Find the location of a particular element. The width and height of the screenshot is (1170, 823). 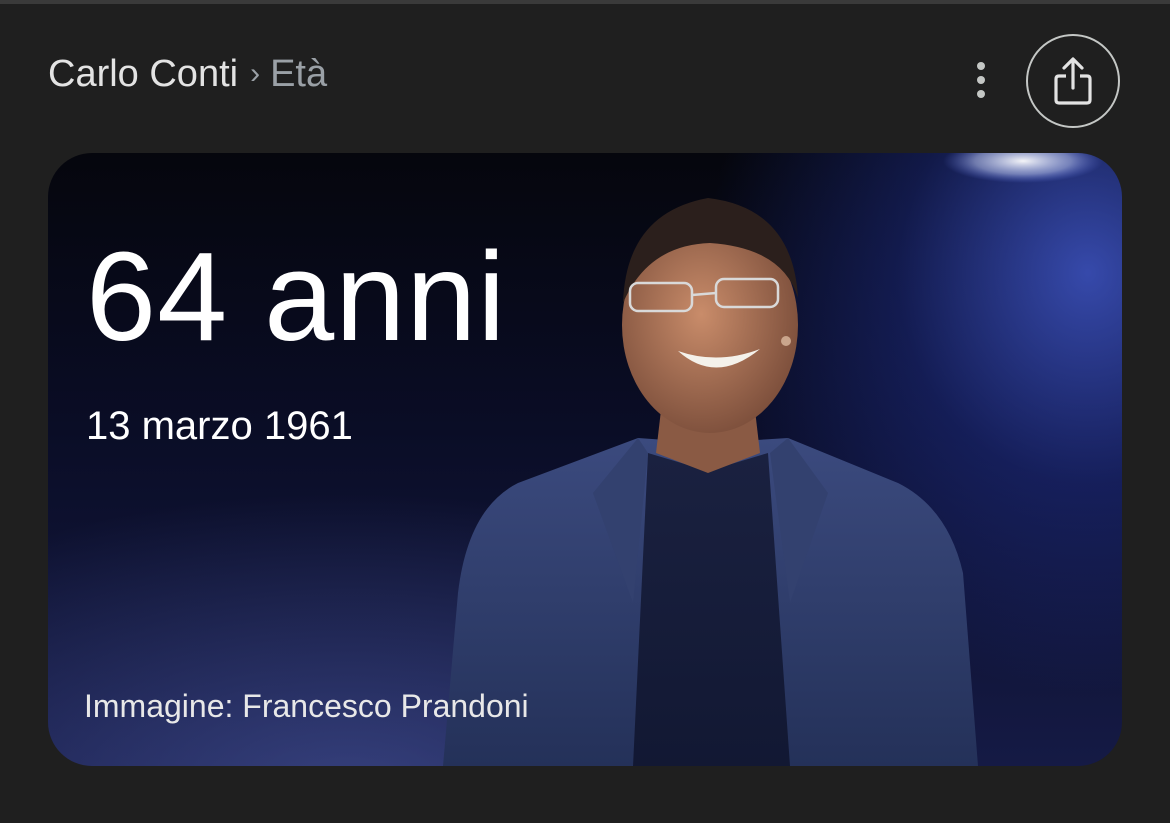

share-icon is located at coordinates (1073, 81).